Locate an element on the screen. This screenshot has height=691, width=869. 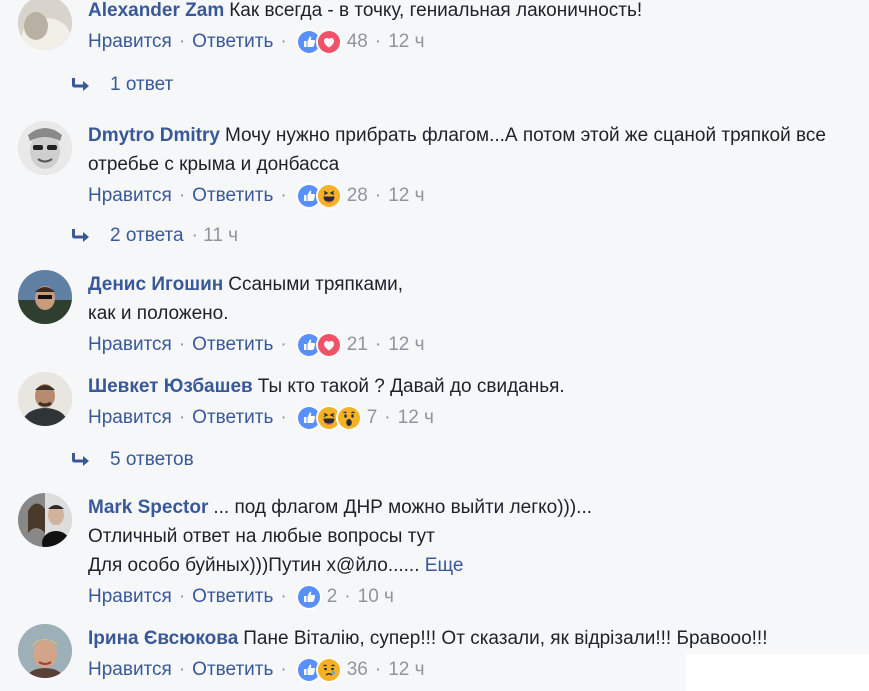
sad-reaction-icon is located at coordinates (328, 670).